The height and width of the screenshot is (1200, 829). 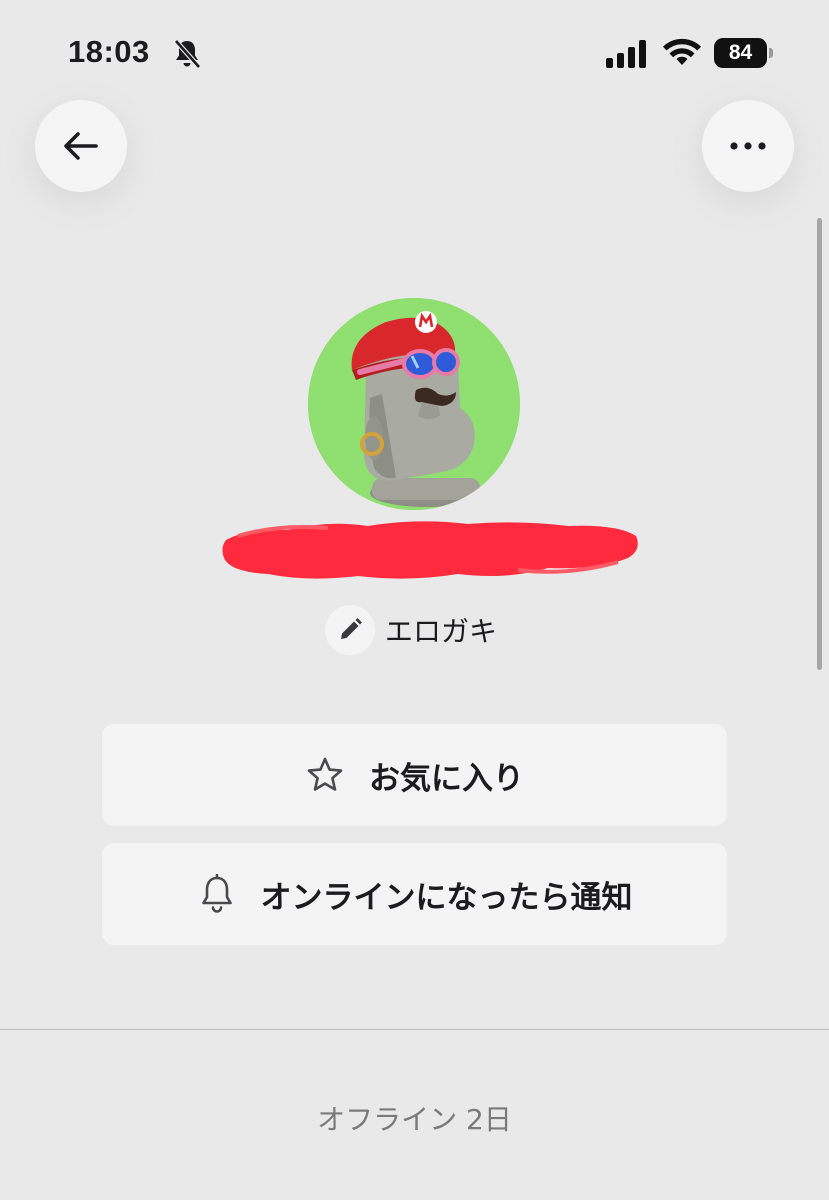 I want to click on status-time: 18:03, so click(x=109, y=51).